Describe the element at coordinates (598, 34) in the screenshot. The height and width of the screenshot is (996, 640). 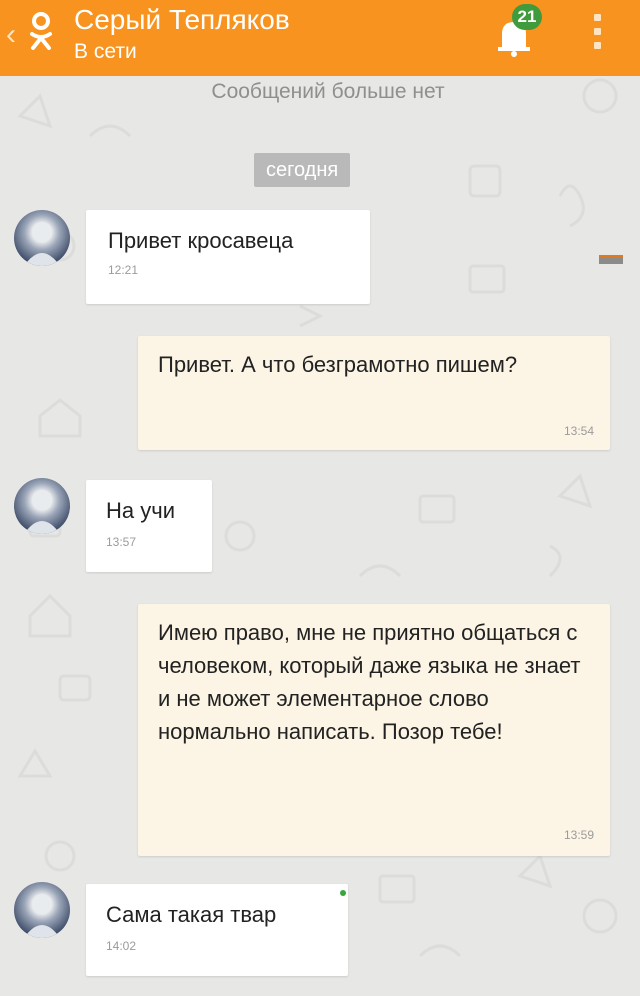
I see `vertical-dots-icon` at that location.